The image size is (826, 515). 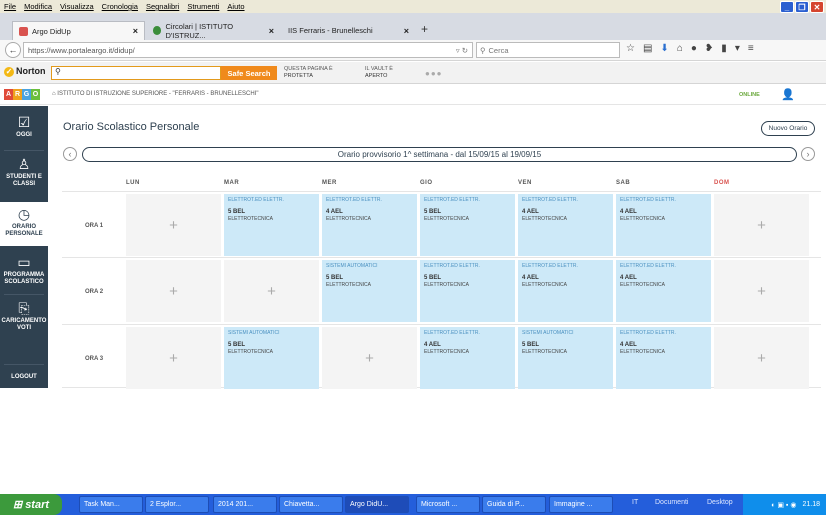 I want to click on close-window-icon: ✕, so click(x=817, y=7).